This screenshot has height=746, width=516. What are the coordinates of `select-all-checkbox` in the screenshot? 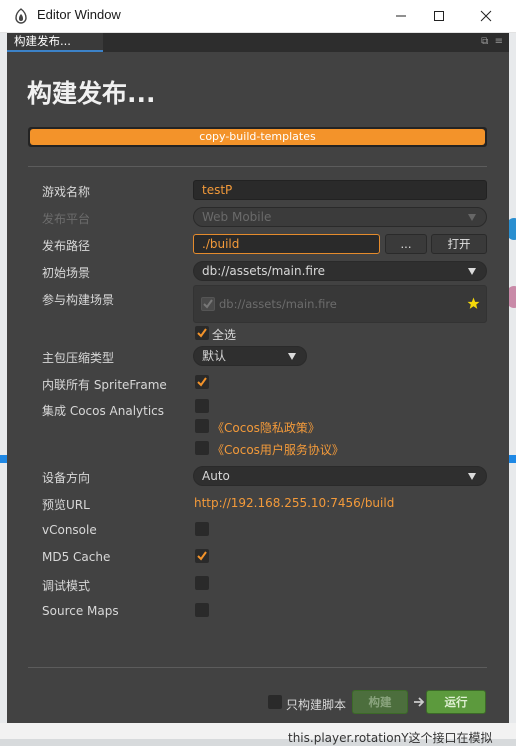 It's located at (202, 333).